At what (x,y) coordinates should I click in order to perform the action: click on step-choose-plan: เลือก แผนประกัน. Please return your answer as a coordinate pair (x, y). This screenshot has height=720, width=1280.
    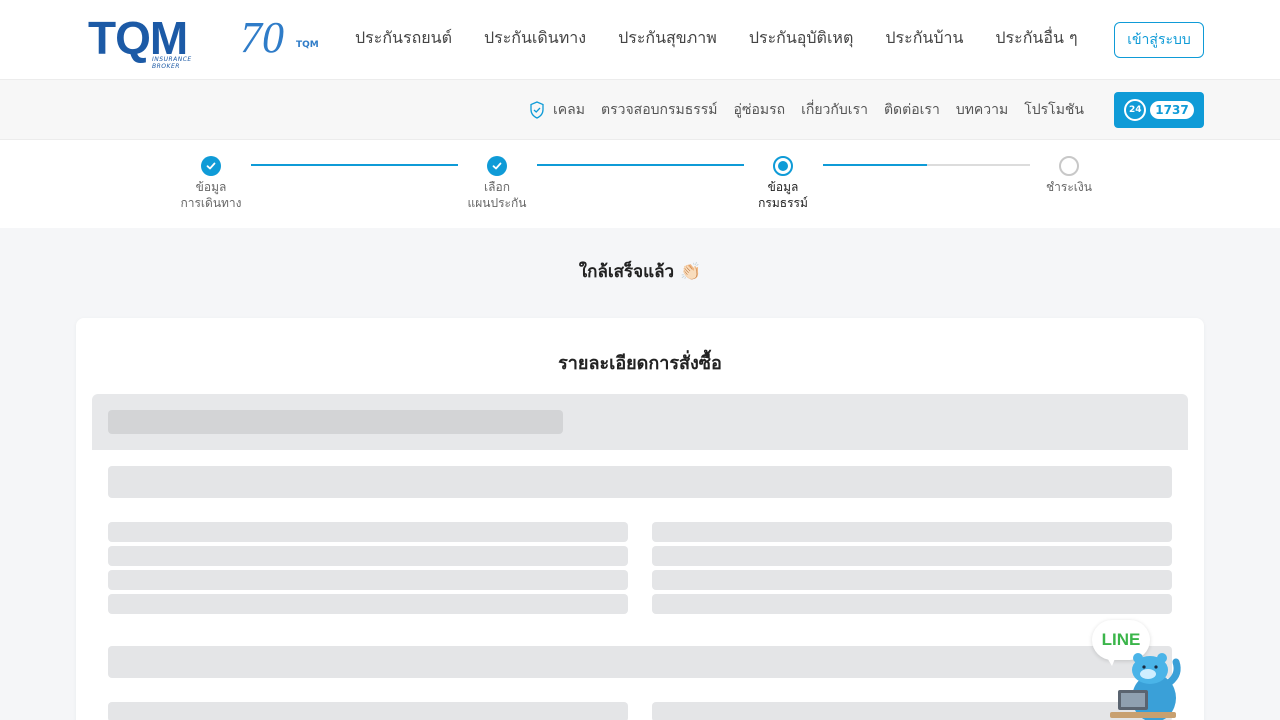
    Looking at the image, I should click on (497, 183).